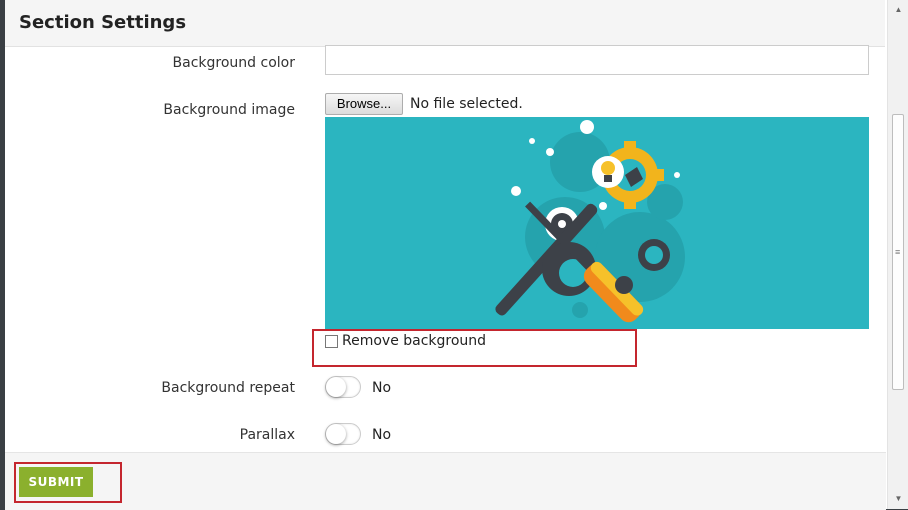 The image size is (908, 510). I want to click on background-color-label: Background color, so click(233, 63).